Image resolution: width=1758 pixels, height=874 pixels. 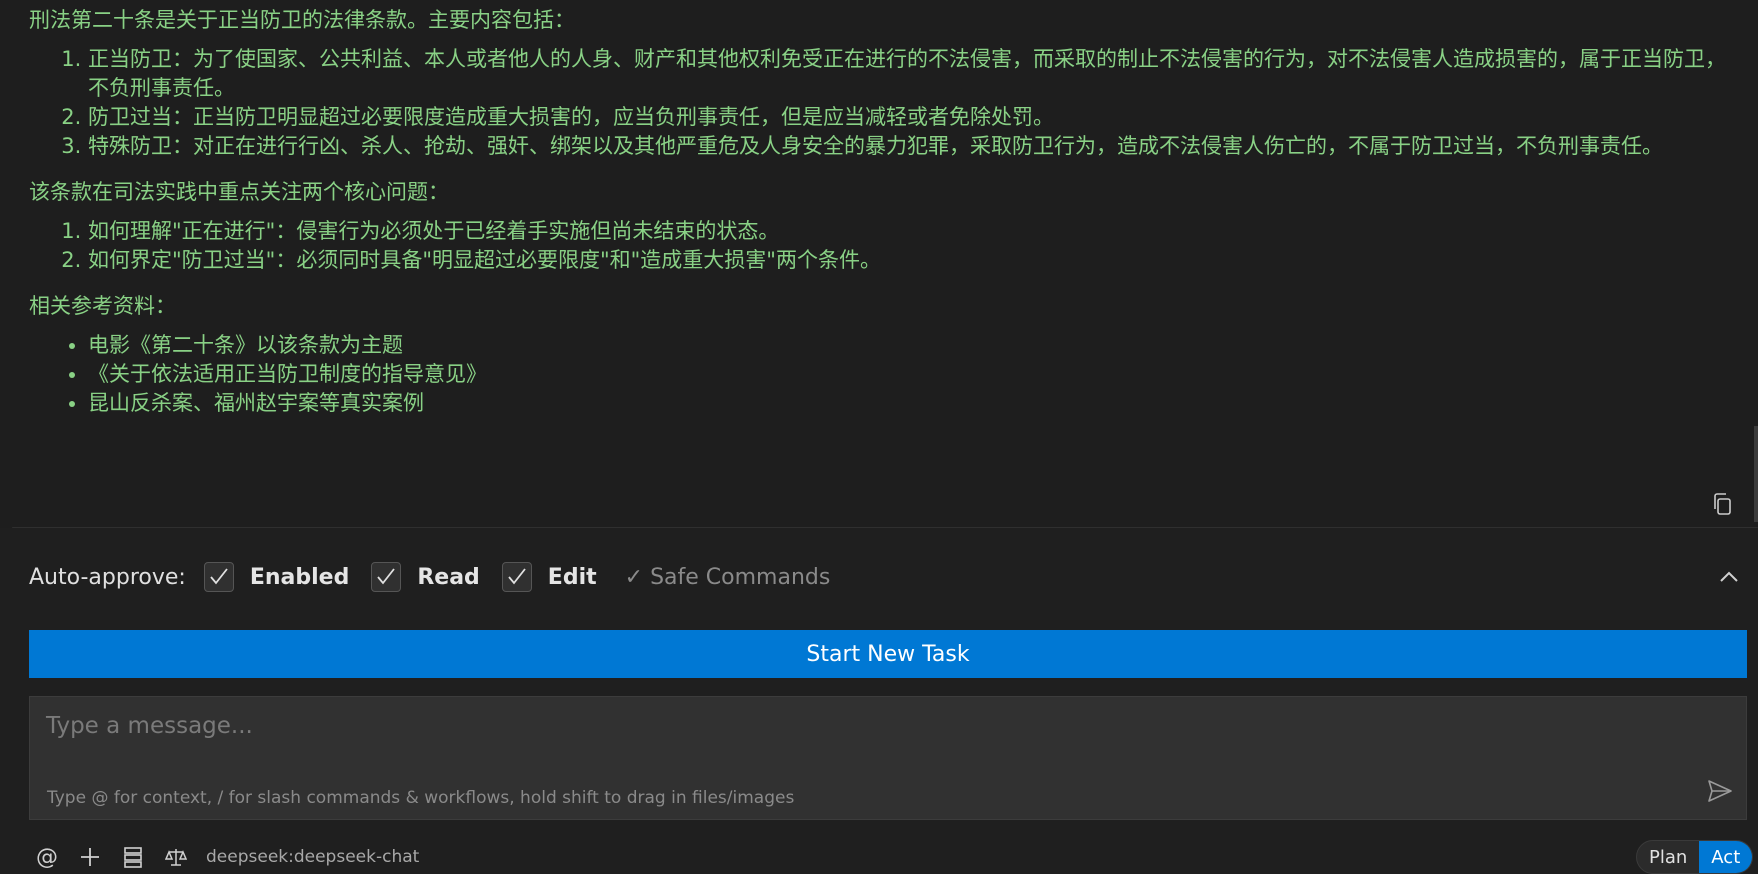 What do you see at coordinates (239, 192) in the screenshot?
I see `practice-heading: 该条款在司法实践中重点关注两个核心问题：` at bounding box center [239, 192].